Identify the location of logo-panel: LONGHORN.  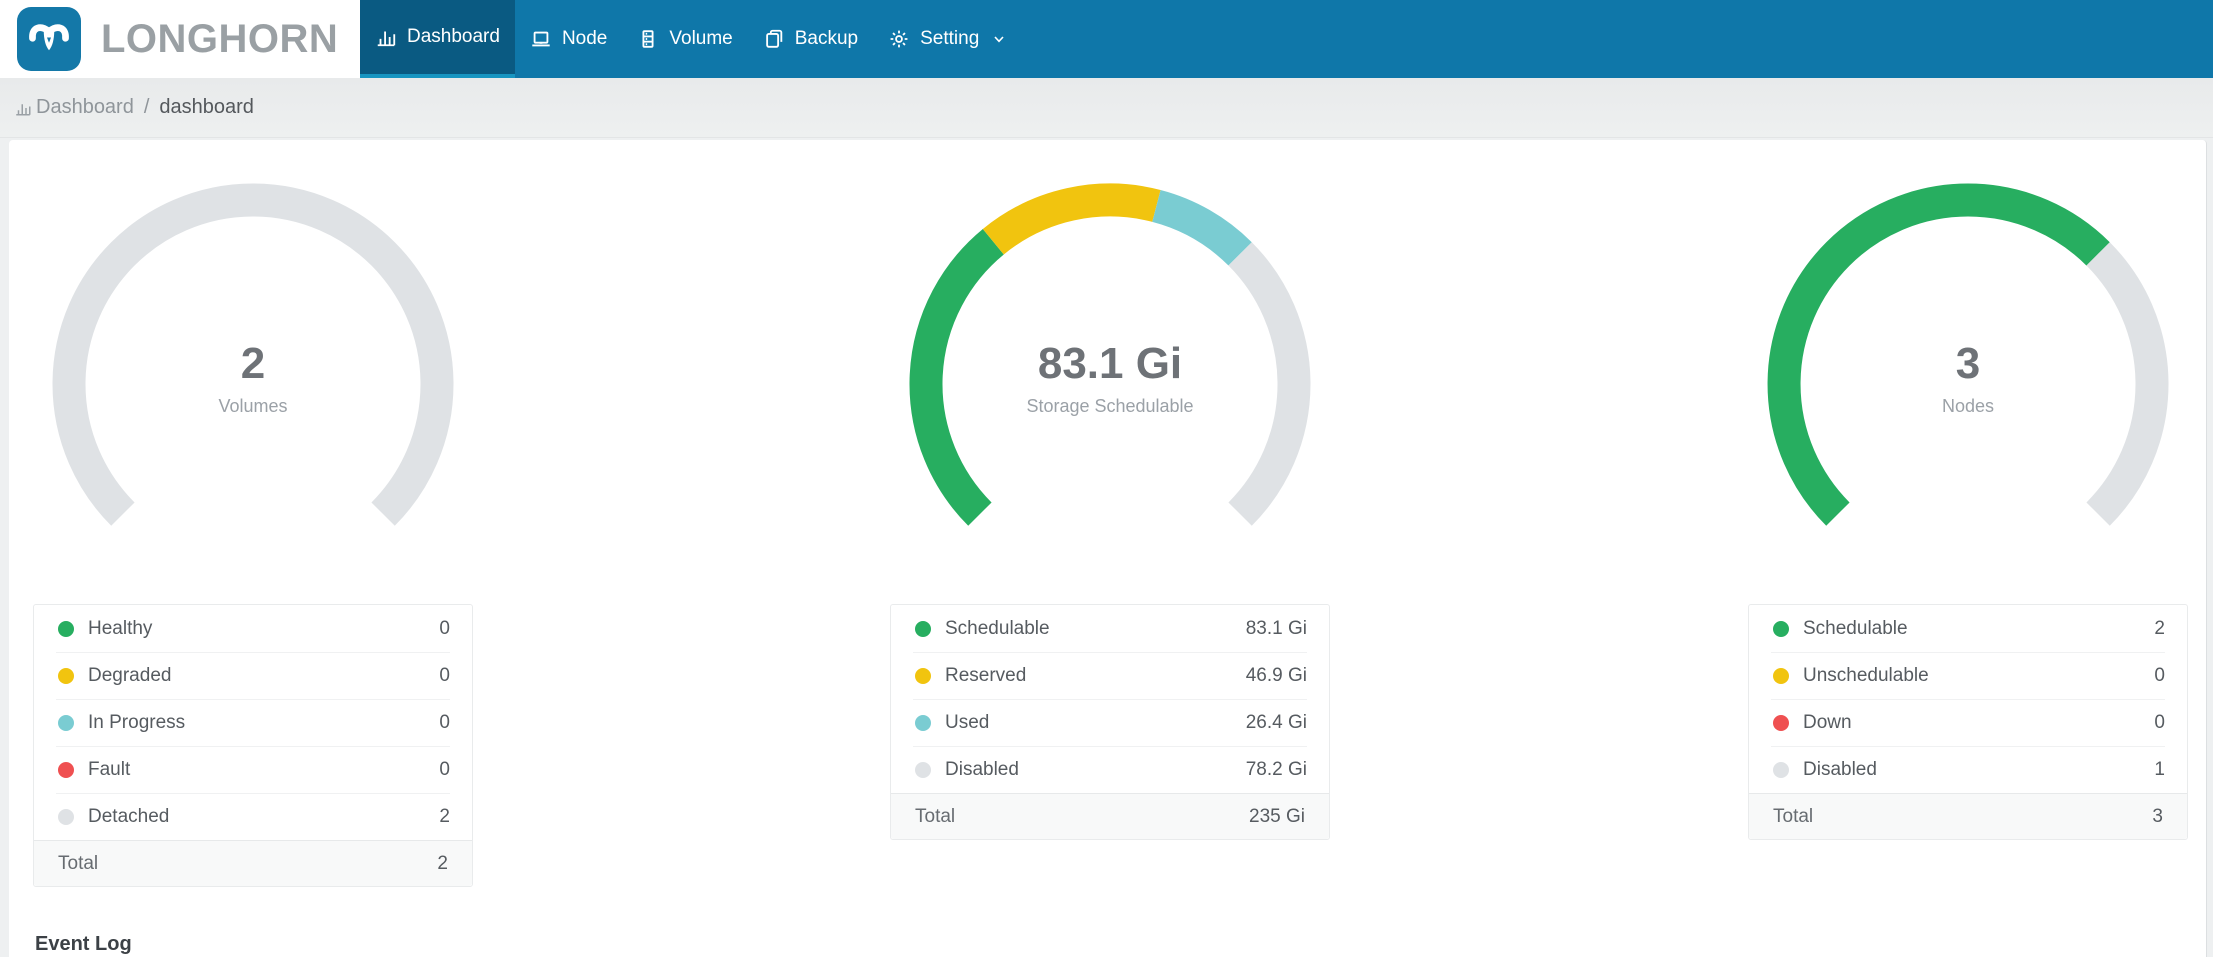
(180, 39).